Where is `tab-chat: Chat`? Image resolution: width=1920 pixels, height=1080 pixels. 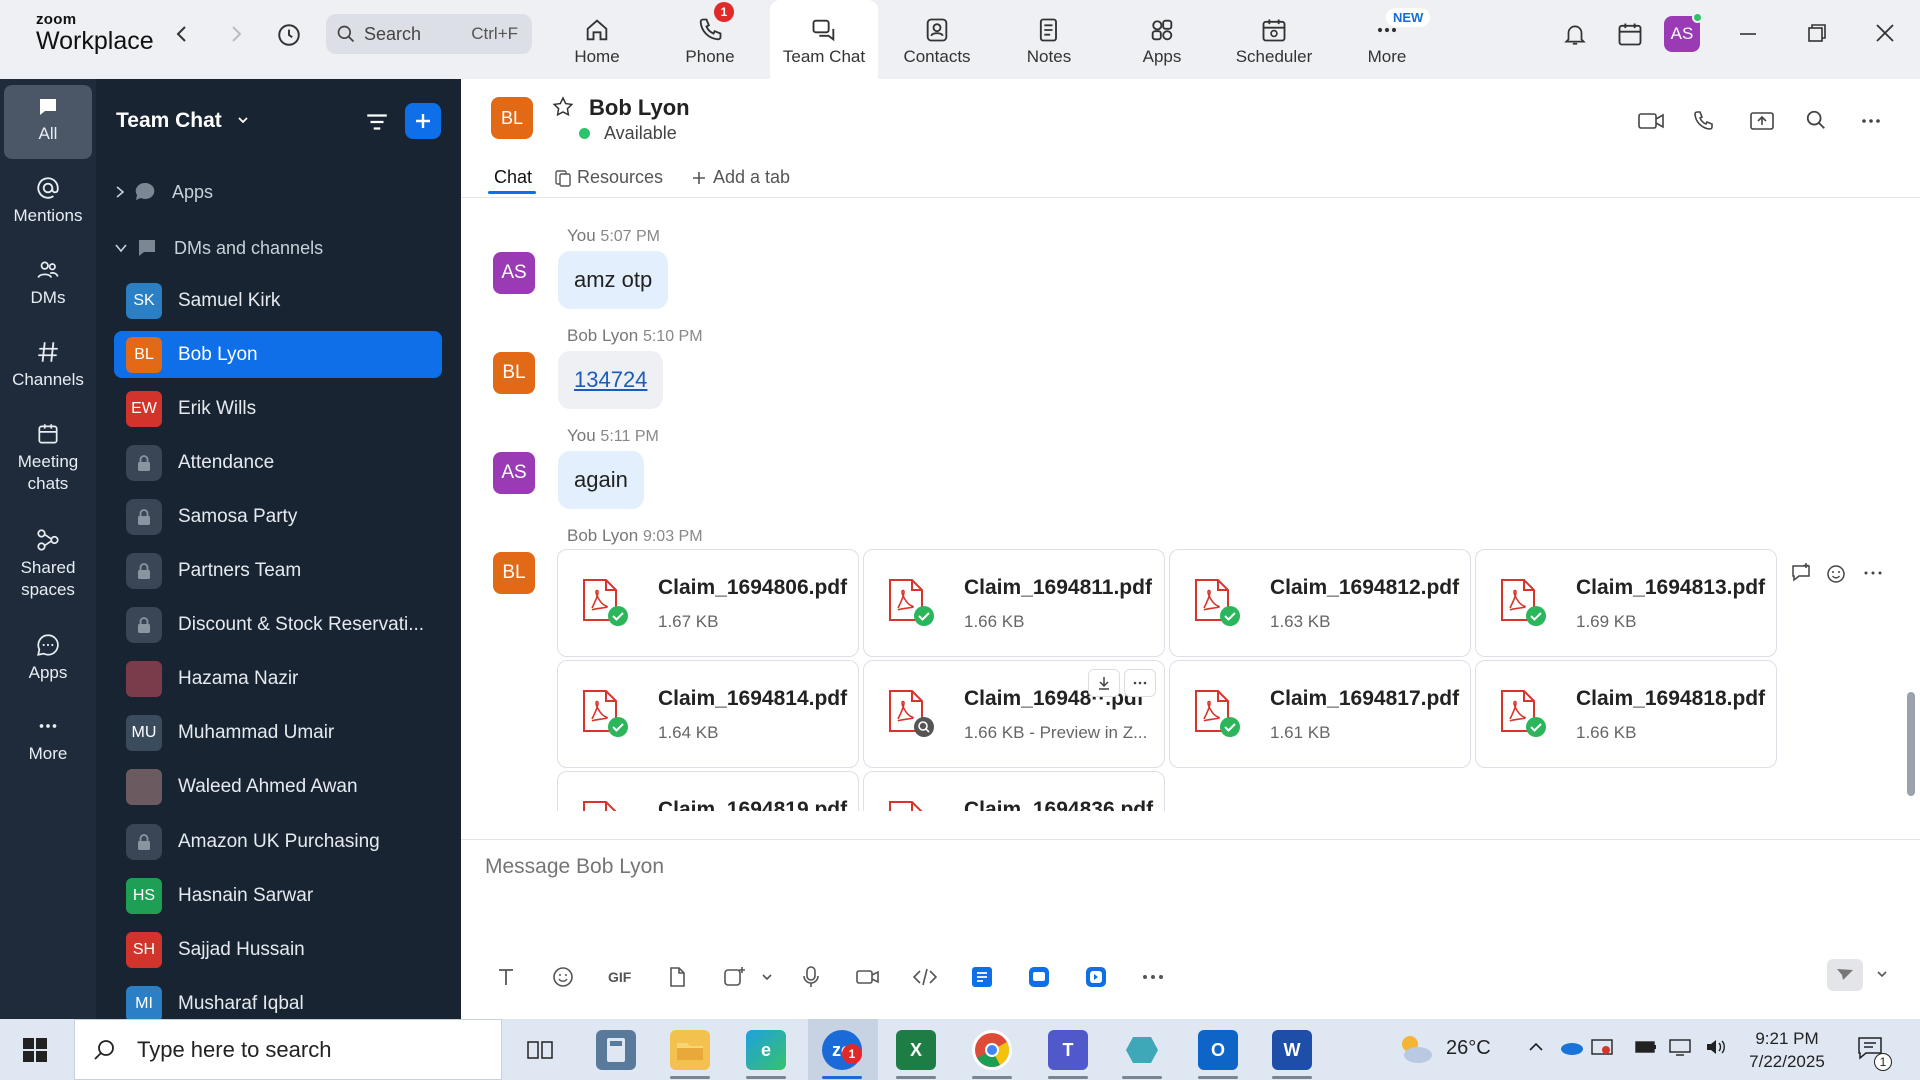 tab-chat: Chat is located at coordinates (513, 177).